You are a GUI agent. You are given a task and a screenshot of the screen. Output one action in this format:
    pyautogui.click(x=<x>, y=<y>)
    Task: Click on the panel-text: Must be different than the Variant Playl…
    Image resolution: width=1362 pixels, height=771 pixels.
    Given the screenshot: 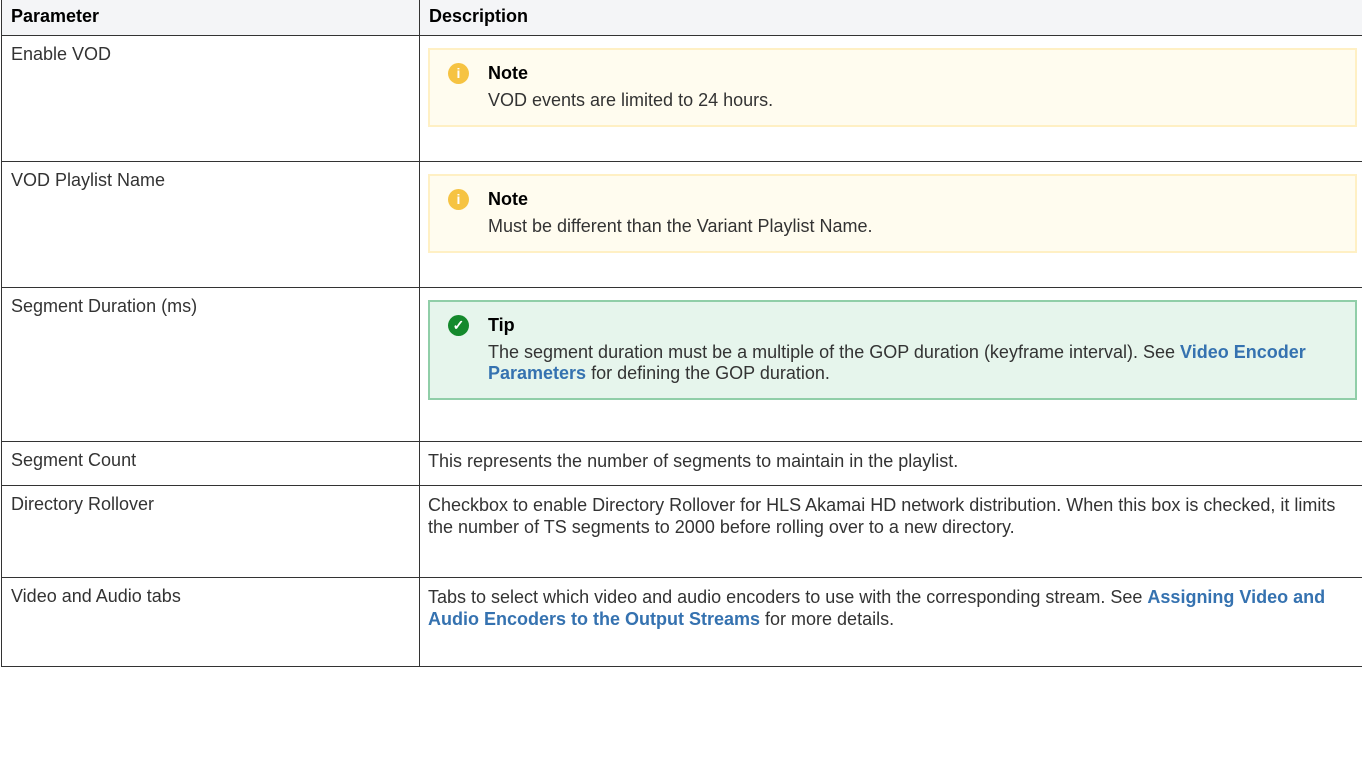 What is the action you would take?
    pyautogui.click(x=680, y=226)
    